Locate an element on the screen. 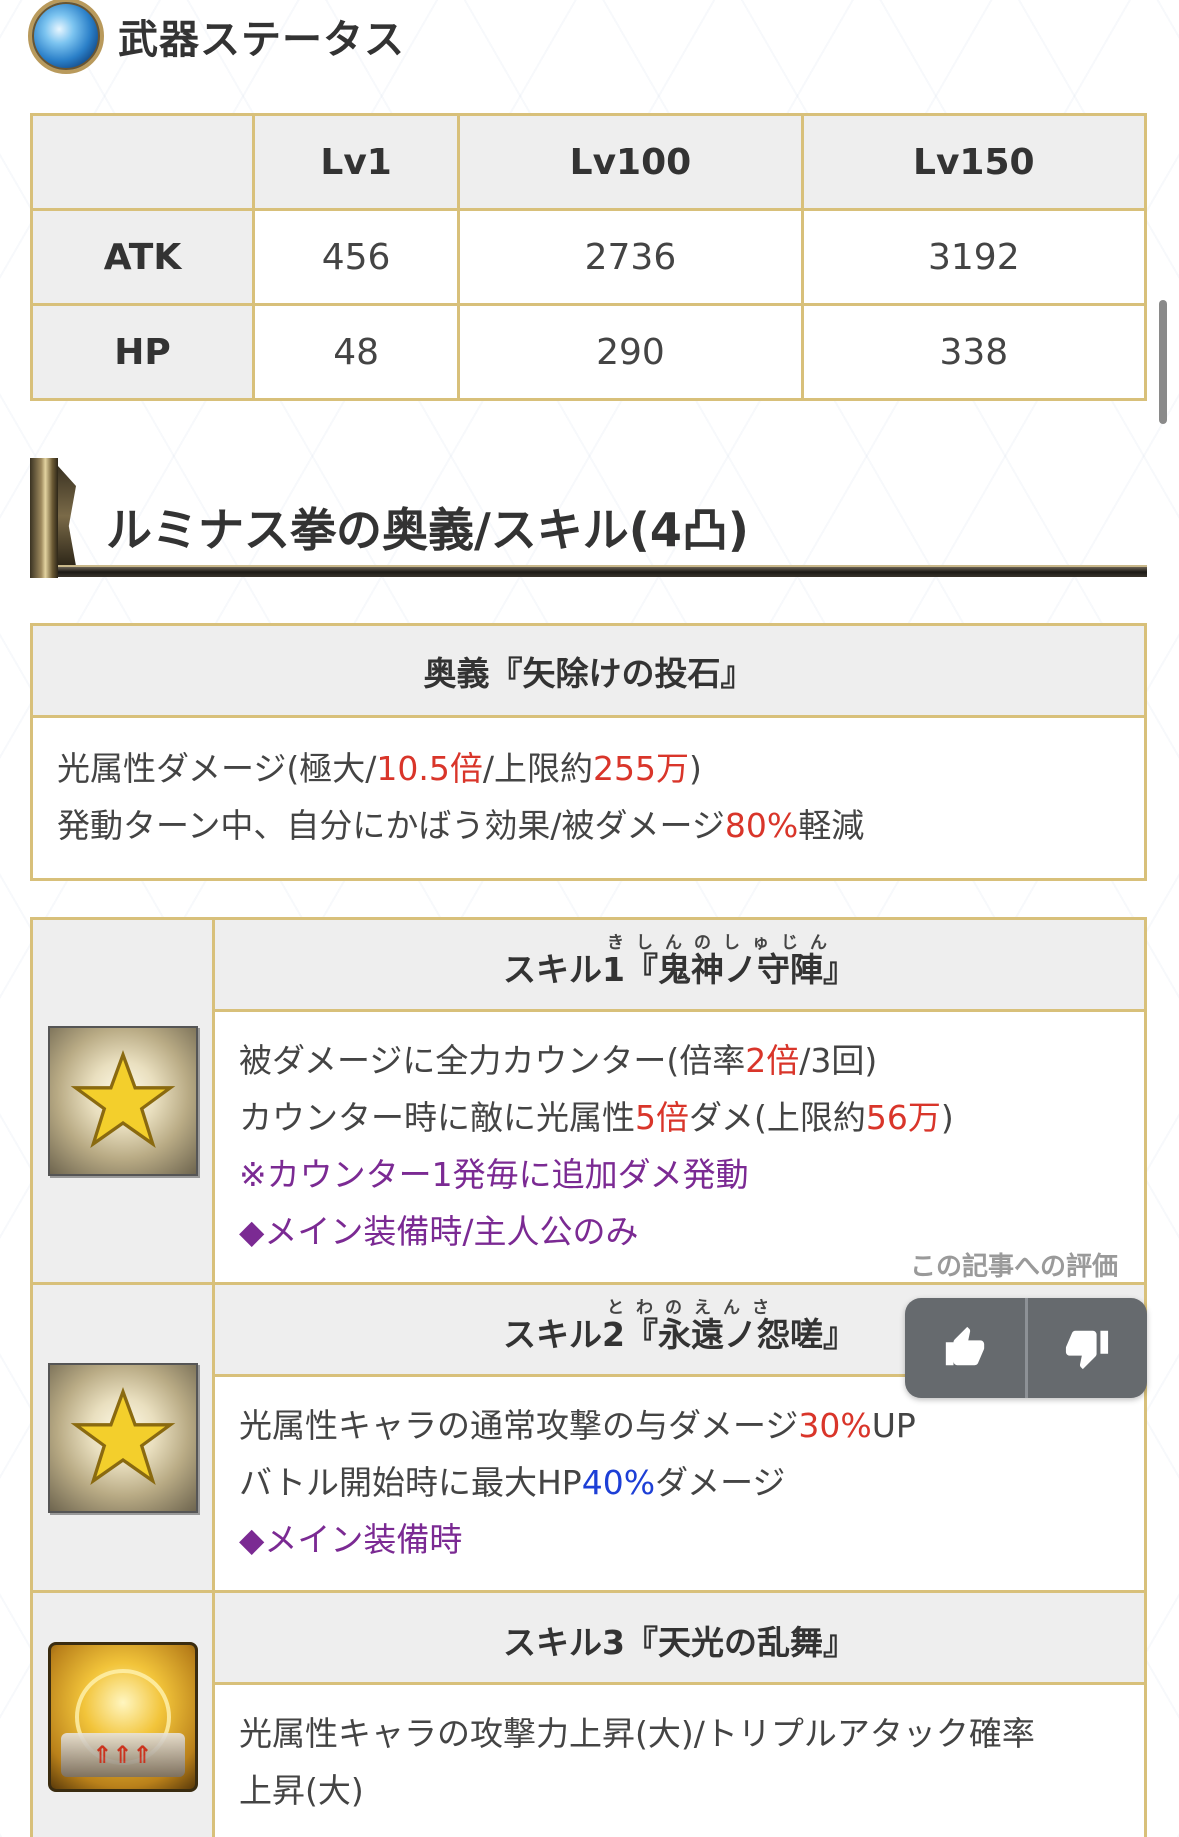 This screenshot has width=1179, height=1837. table-row-atk: ATK 456 2736 3192 is located at coordinates (589, 257).